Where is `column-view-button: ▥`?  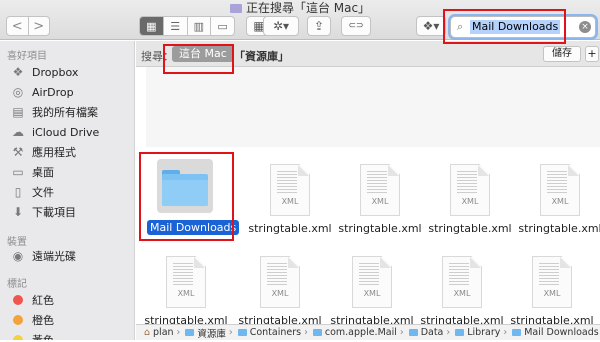
column-view-button: ▥ is located at coordinates (198, 26).